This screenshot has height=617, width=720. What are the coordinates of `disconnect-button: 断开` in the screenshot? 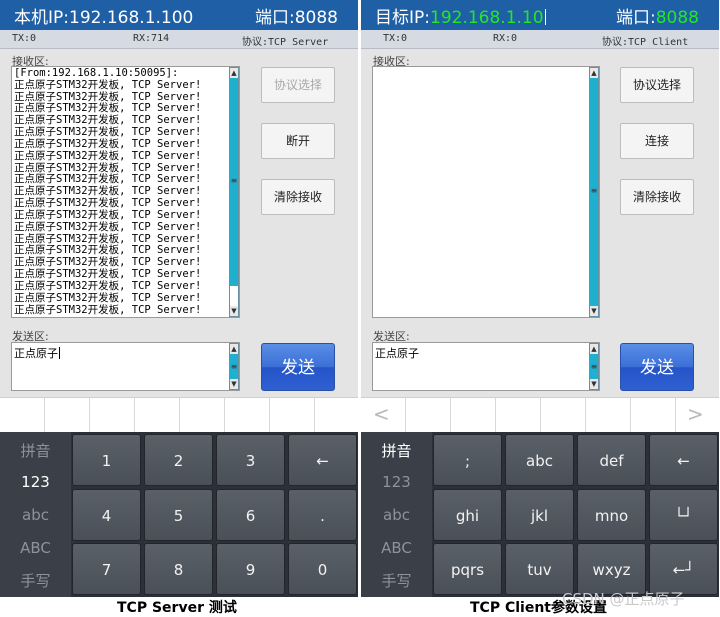 It's located at (298, 141).